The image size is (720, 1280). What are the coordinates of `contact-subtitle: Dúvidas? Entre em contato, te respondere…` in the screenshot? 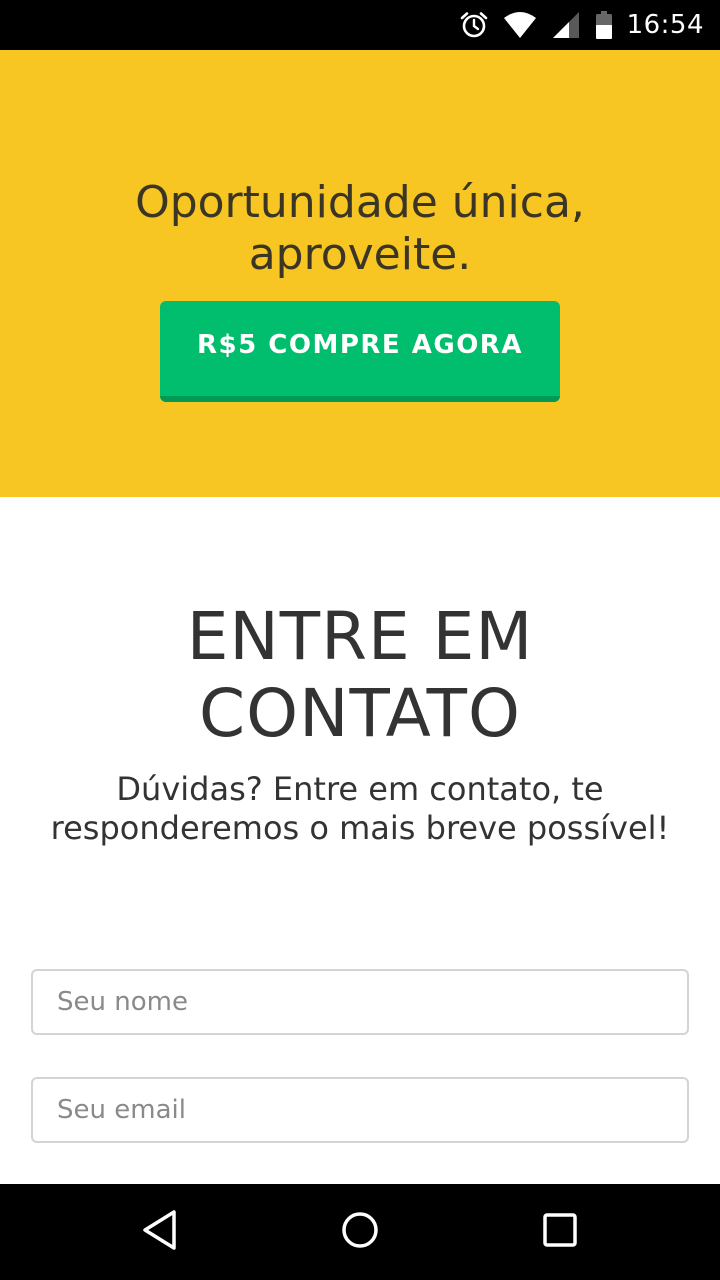 It's located at (360, 808).